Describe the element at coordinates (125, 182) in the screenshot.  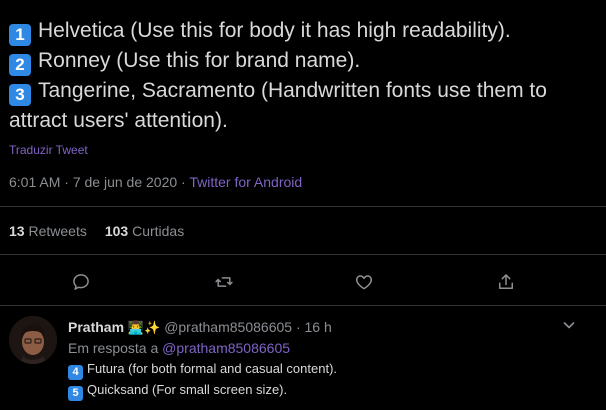
I see `tweet-date: 7 de jun de 2020` at that location.